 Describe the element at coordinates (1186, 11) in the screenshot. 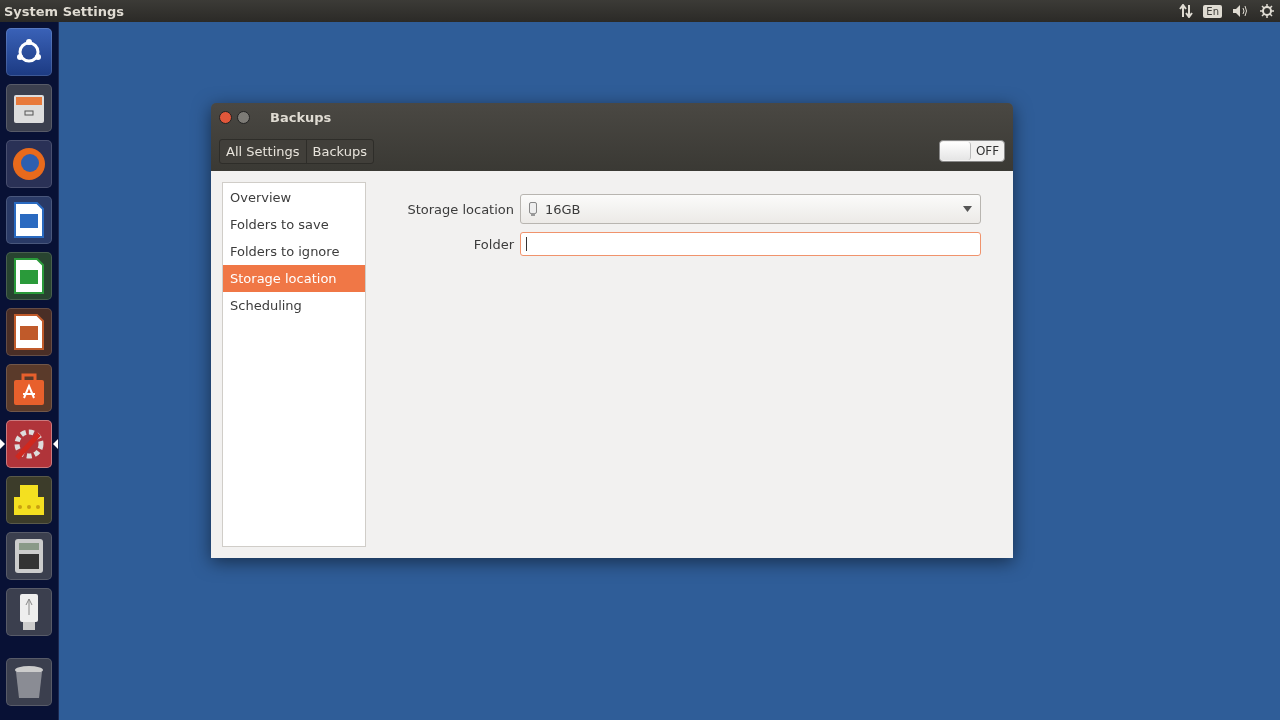

I see `network-arrows-icon` at that location.